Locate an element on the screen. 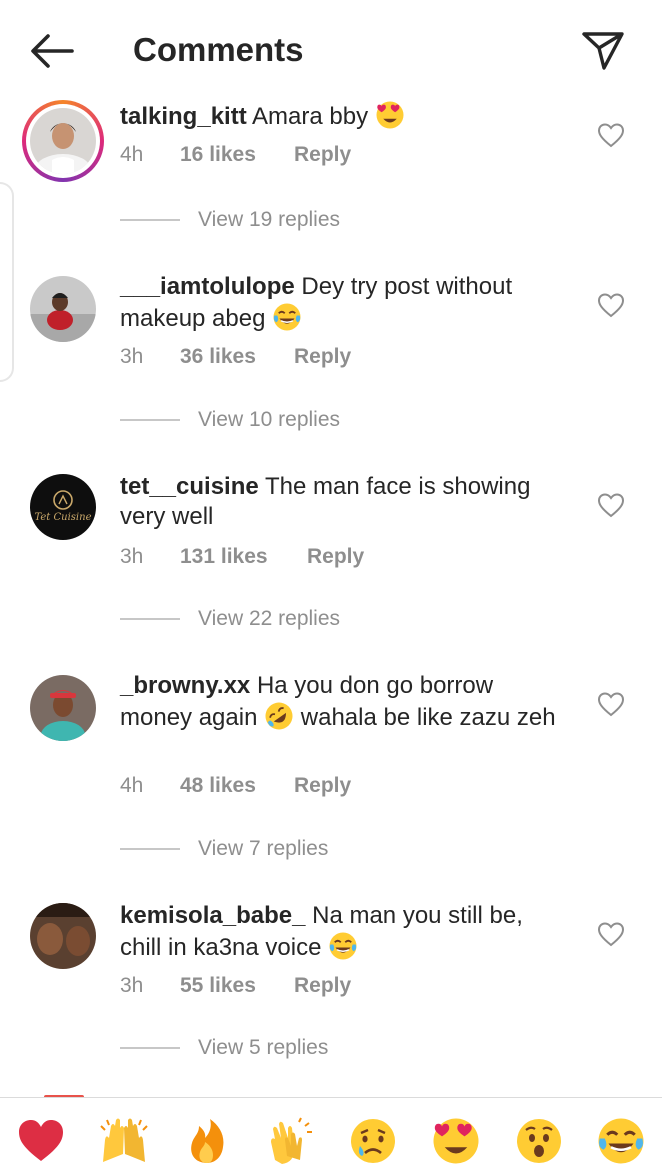 The height and width of the screenshot is (1170, 662). comment-text: talking_kitt Amara bby is located at coordinates (340, 116).